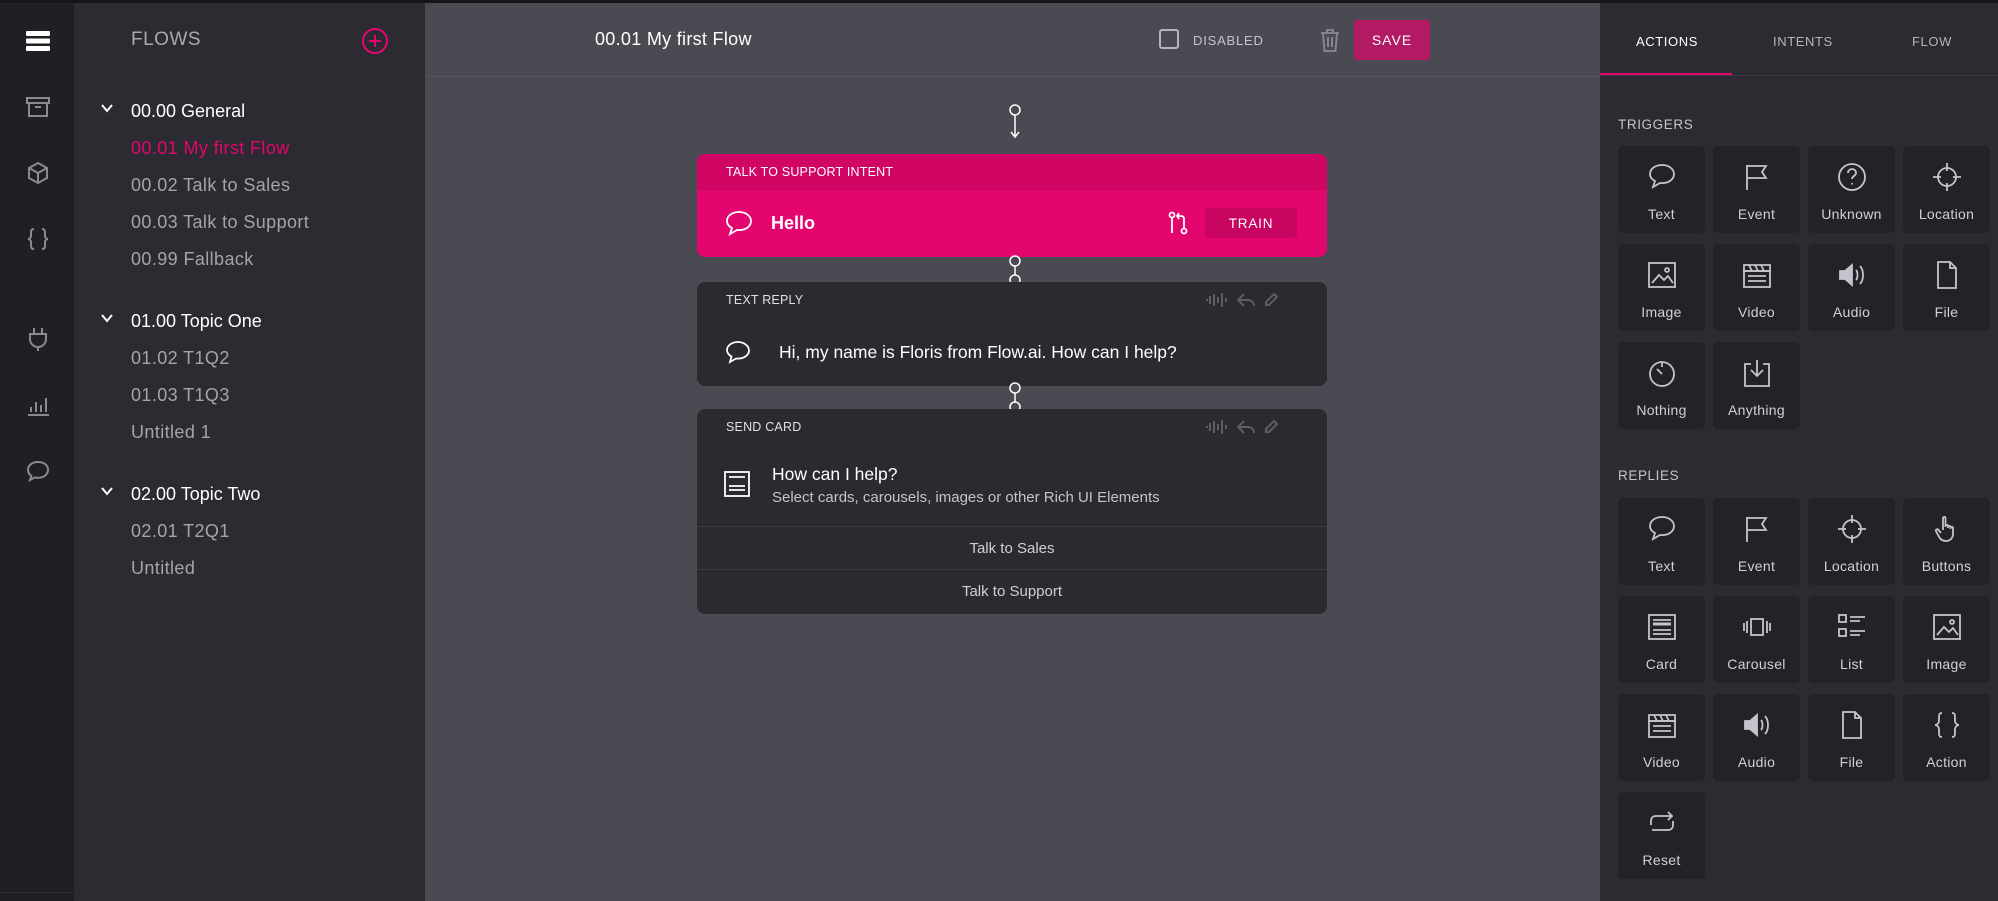 The width and height of the screenshot is (1998, 901). What do you see at coordinates (38, 405) in the screenshot?
I see `analytics-icon` at bounding box center [38, 405].